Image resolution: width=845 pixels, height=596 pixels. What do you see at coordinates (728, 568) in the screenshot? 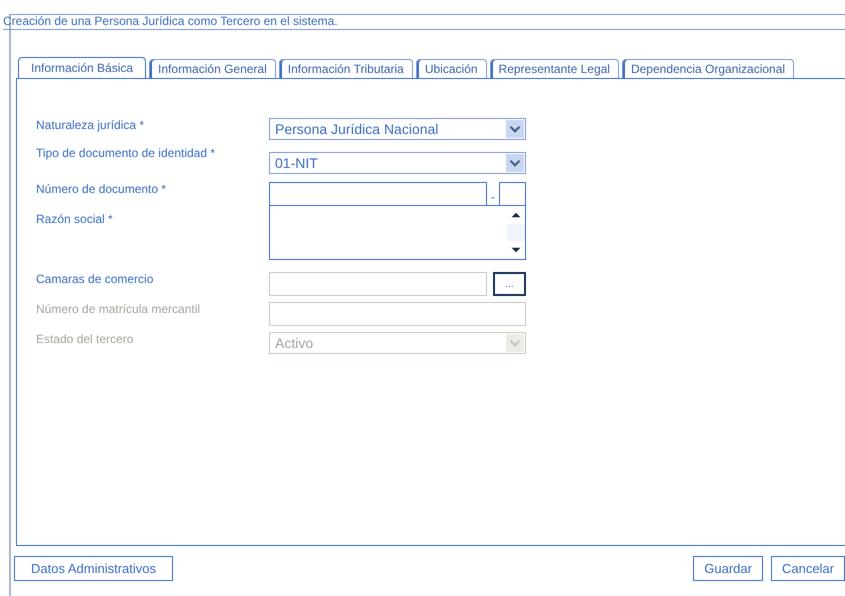
I see `action-button: Guardar` at bounding box center [728, 568].